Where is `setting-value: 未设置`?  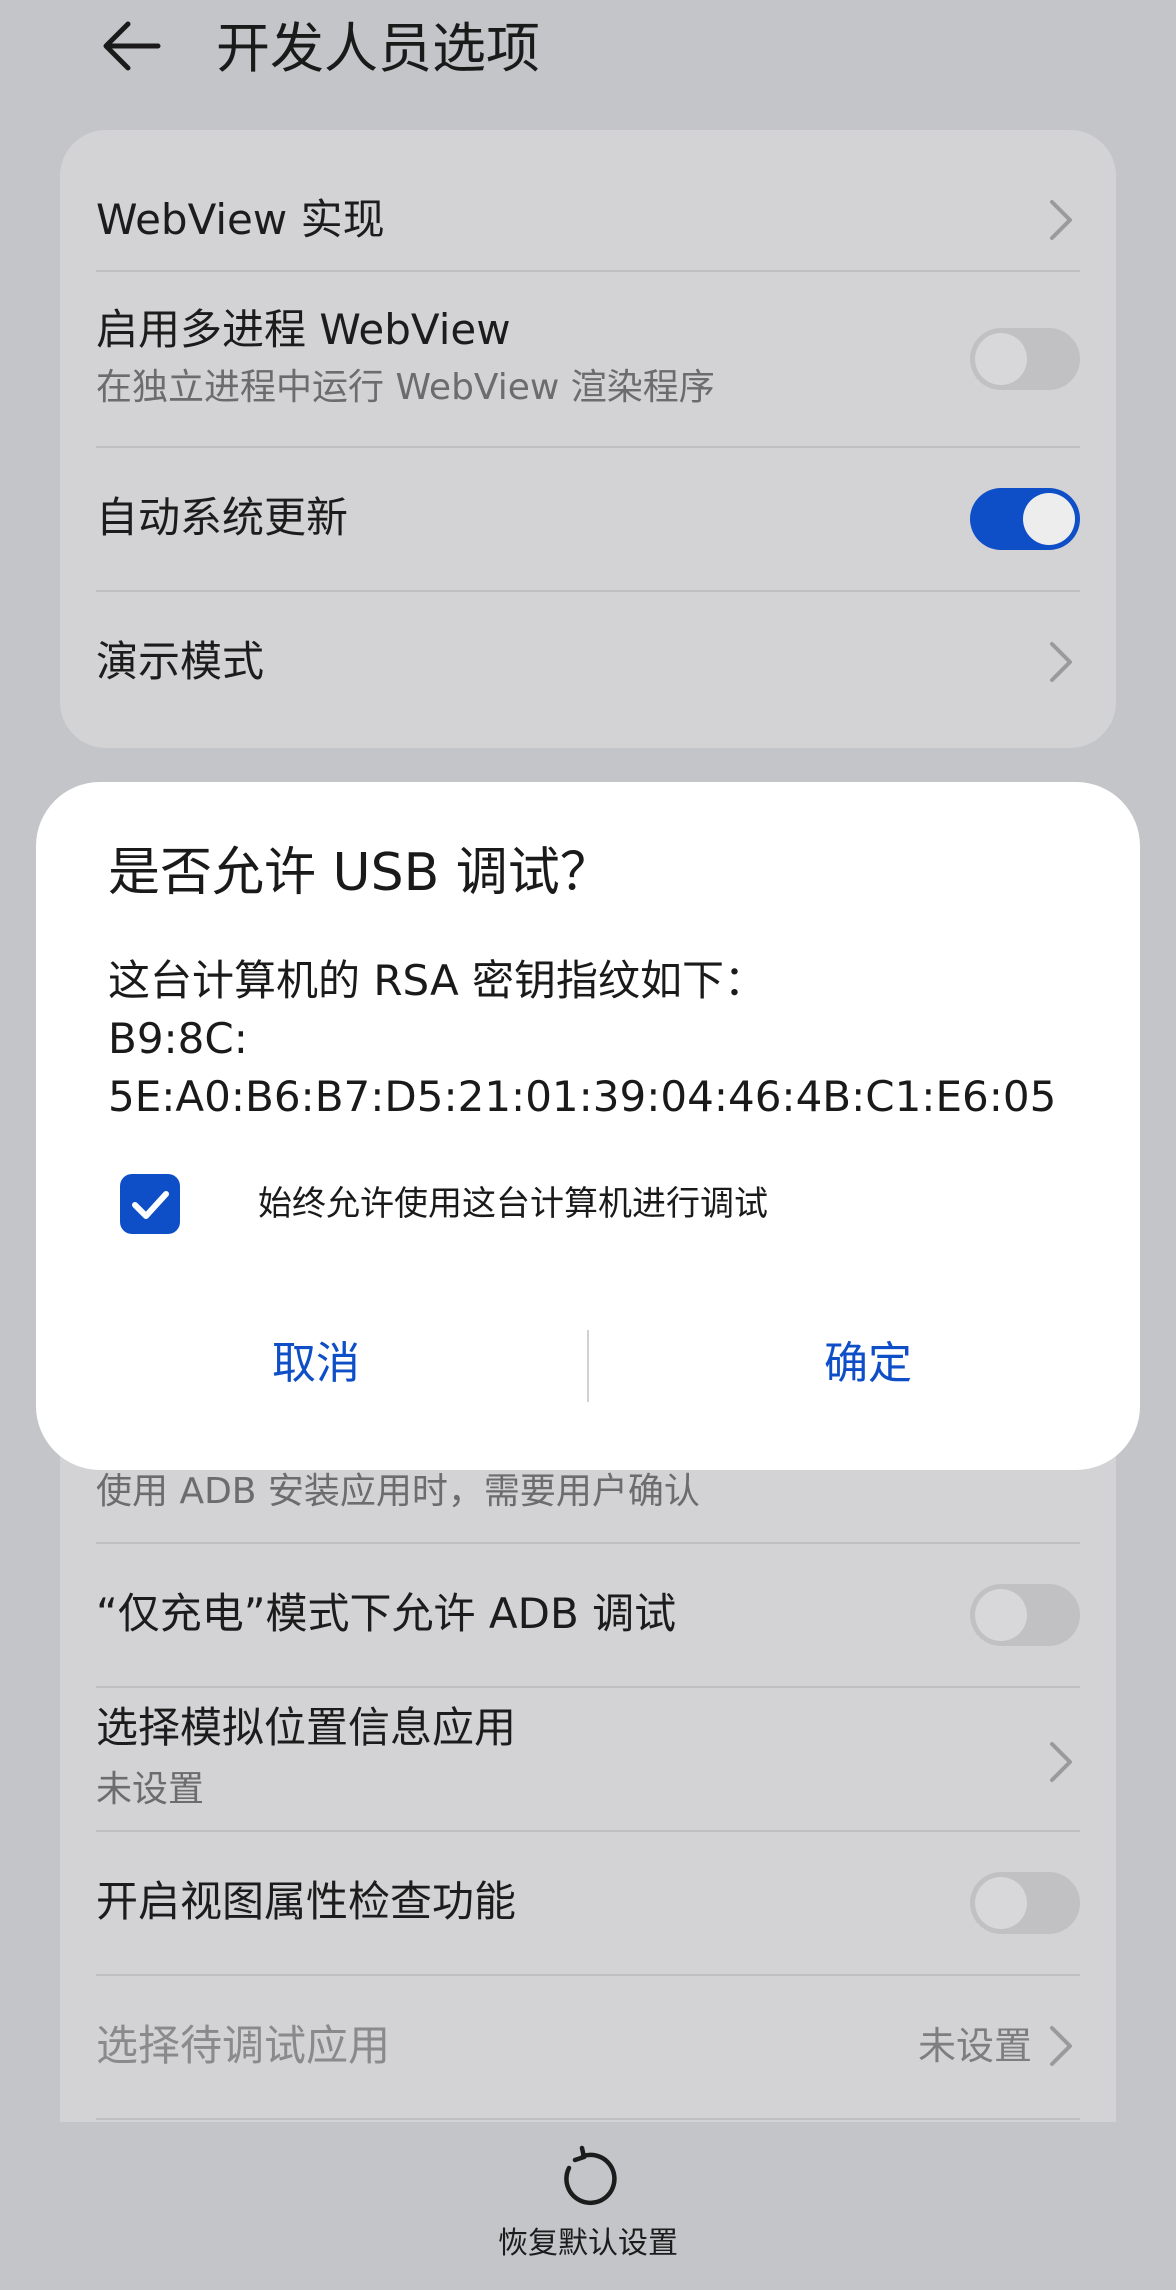 setting-value: 未设置 is located at coordinates (974, 2046).